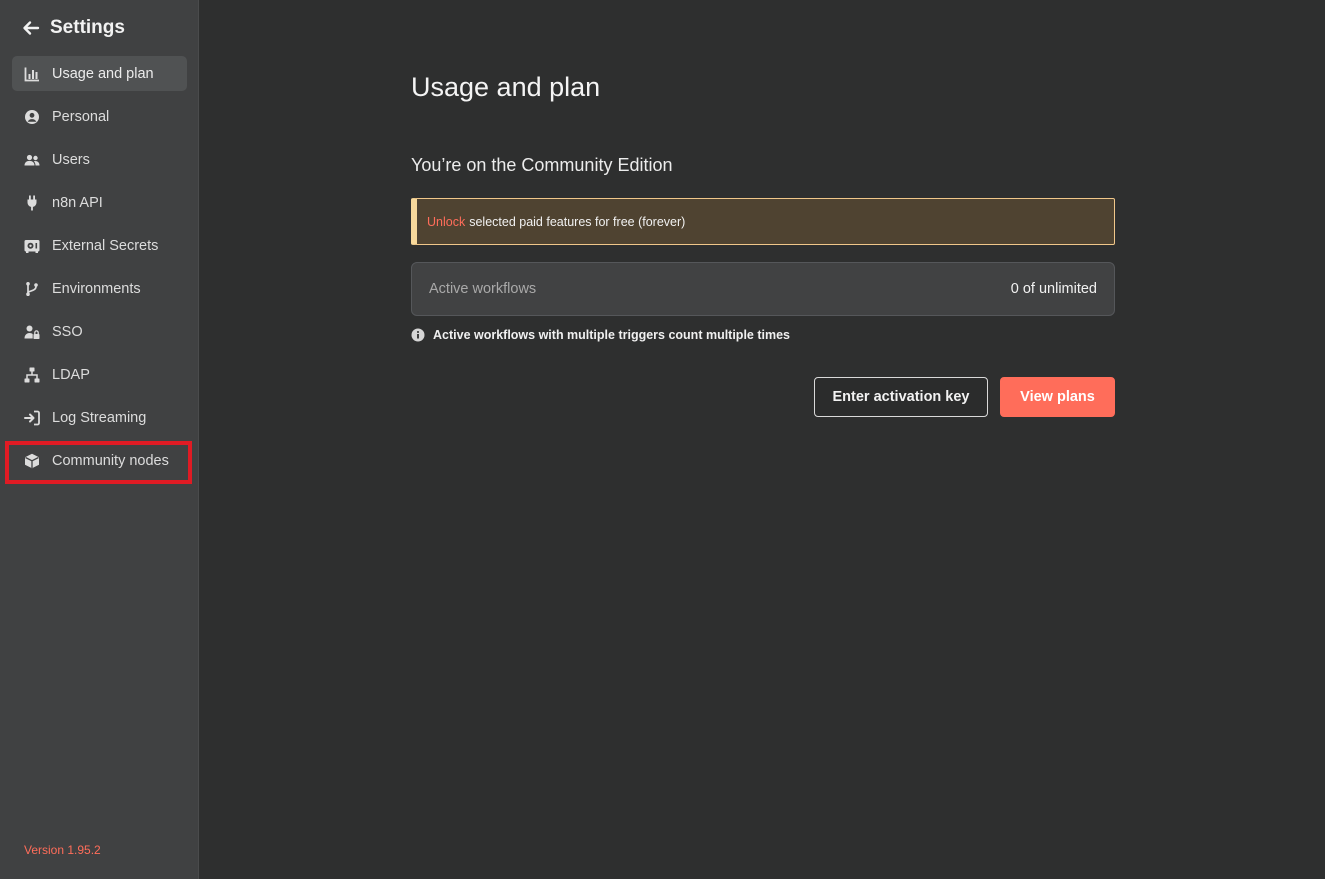 The height and width of the screenshot is (879, 1325). I want to click on sidebar-item-ldap: LDAP, so click(99, 374).